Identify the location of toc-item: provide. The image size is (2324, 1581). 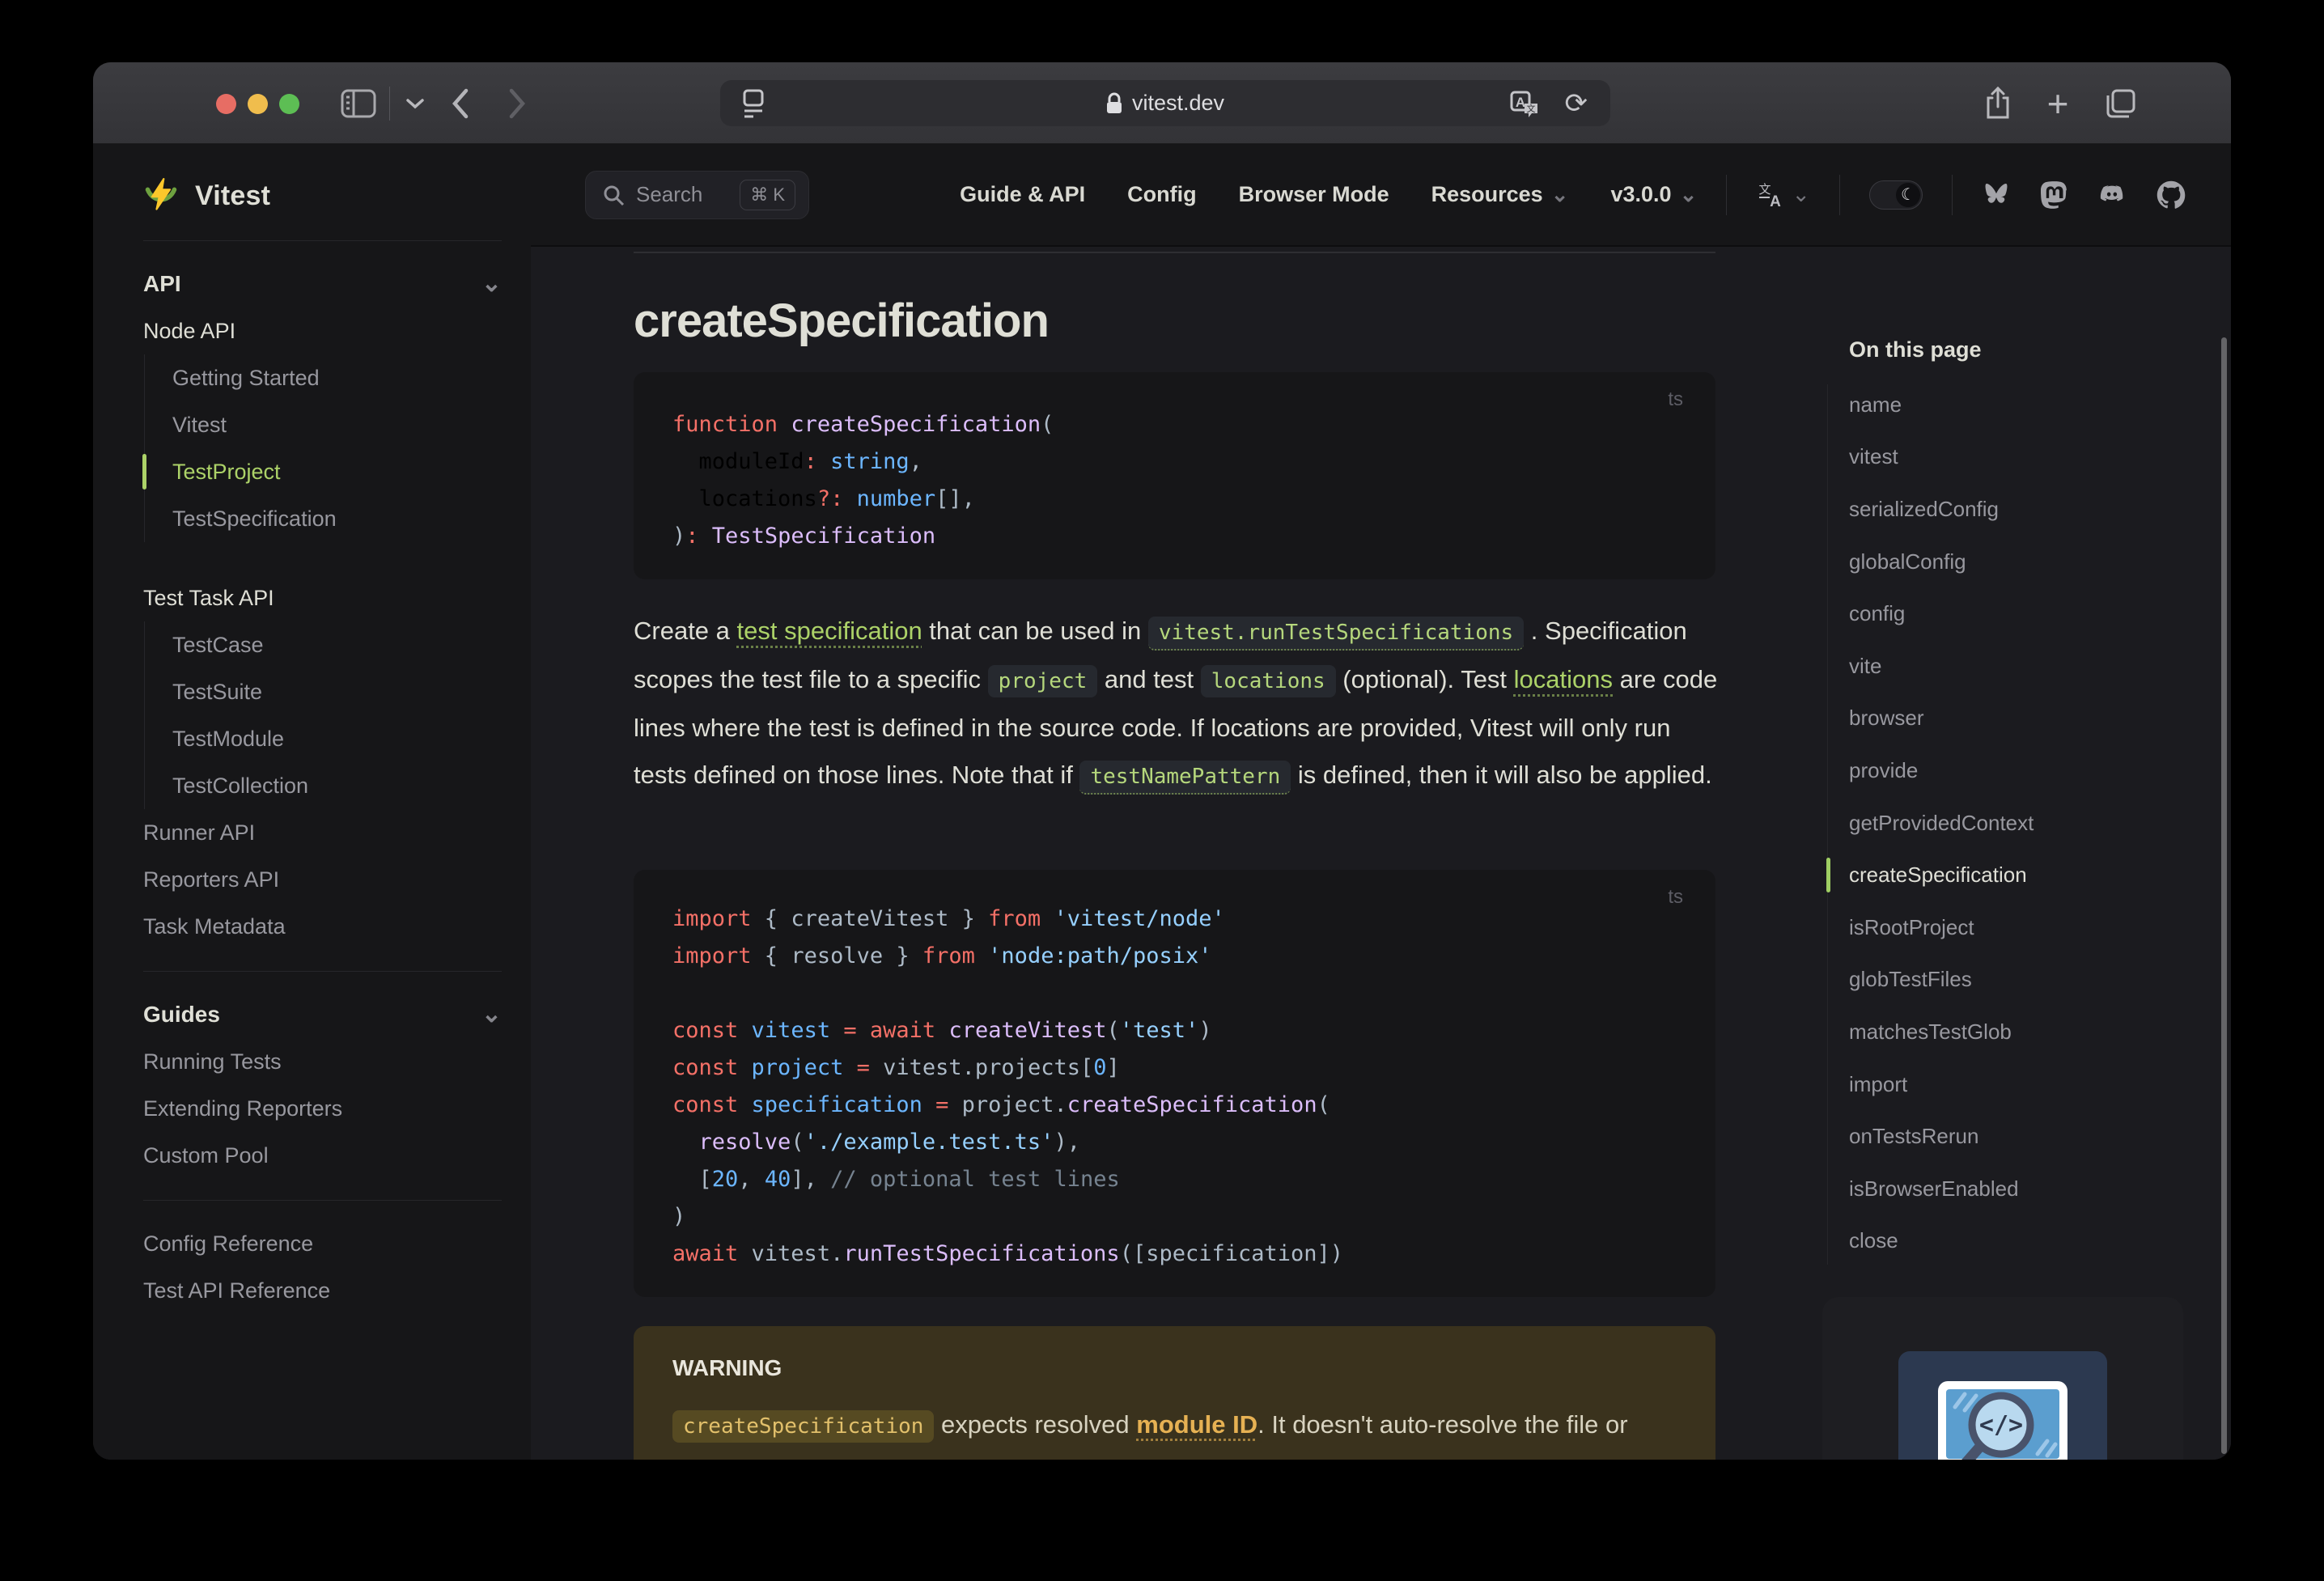
(1942, 770).